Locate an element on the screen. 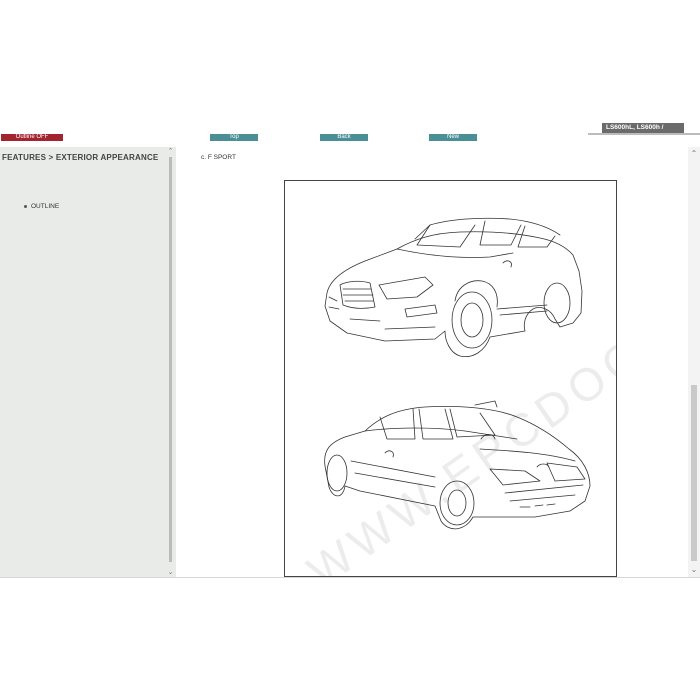 This screenshot has width=700, height=700. new-button: New is located at coordinates (453, 137).